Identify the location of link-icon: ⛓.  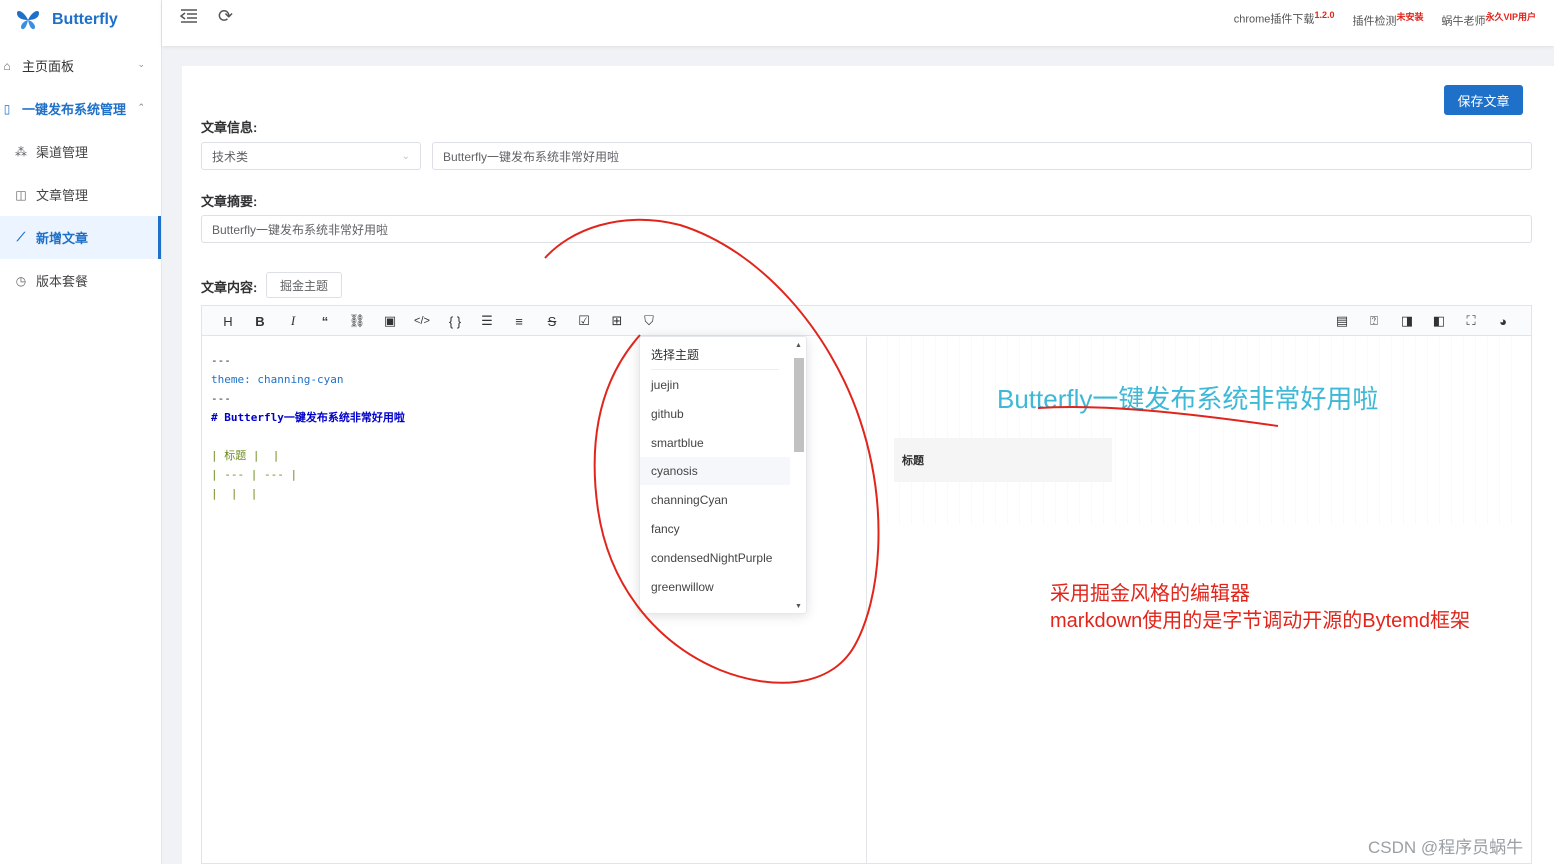
(357, 321).